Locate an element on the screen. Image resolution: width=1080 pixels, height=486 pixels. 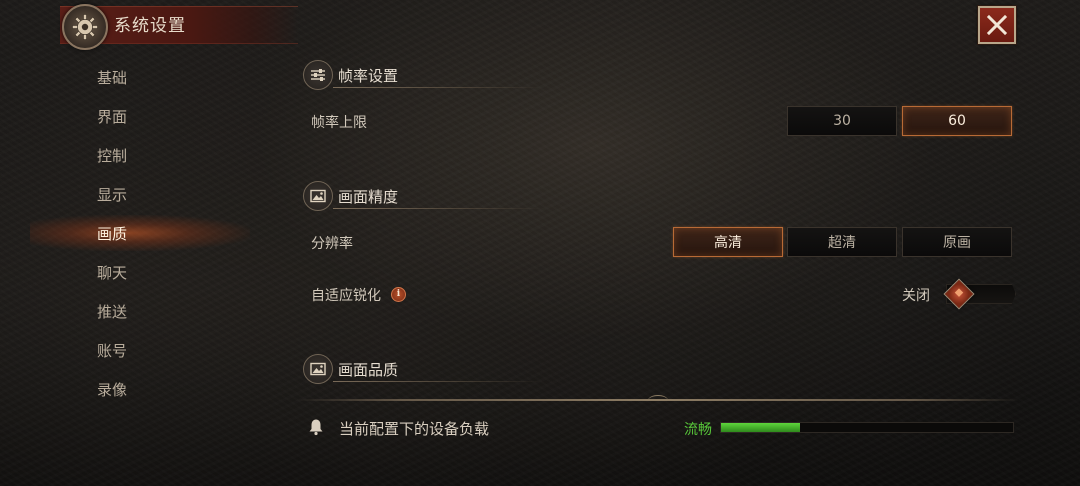
sidebar-item-label: 界面 is located at coordinates (112, 116).